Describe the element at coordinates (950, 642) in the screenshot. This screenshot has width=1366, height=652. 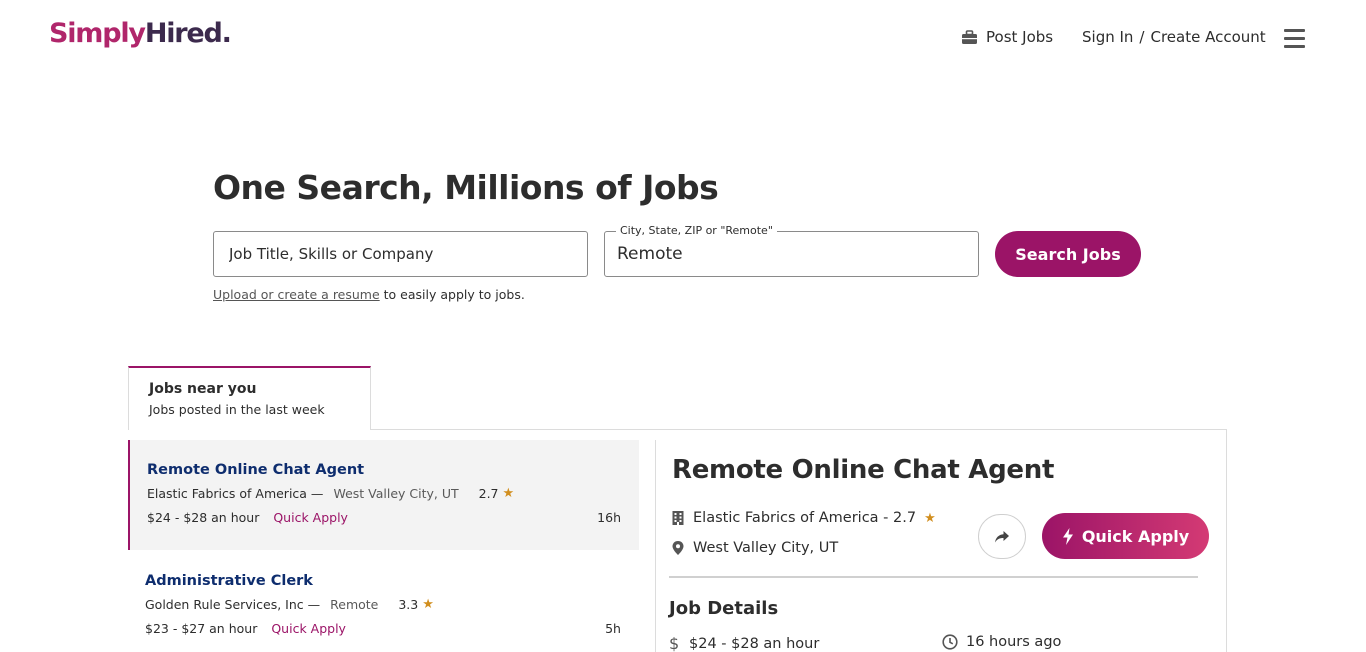
I see `clock-icon` at that location.